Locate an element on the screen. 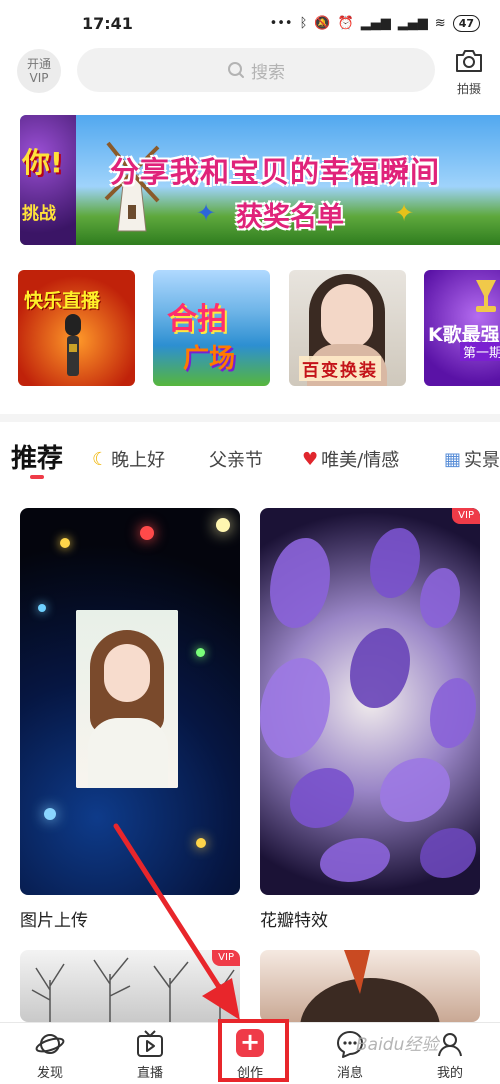  category-card-duet: 合拍 广场 is located at coordinates (211, 328).